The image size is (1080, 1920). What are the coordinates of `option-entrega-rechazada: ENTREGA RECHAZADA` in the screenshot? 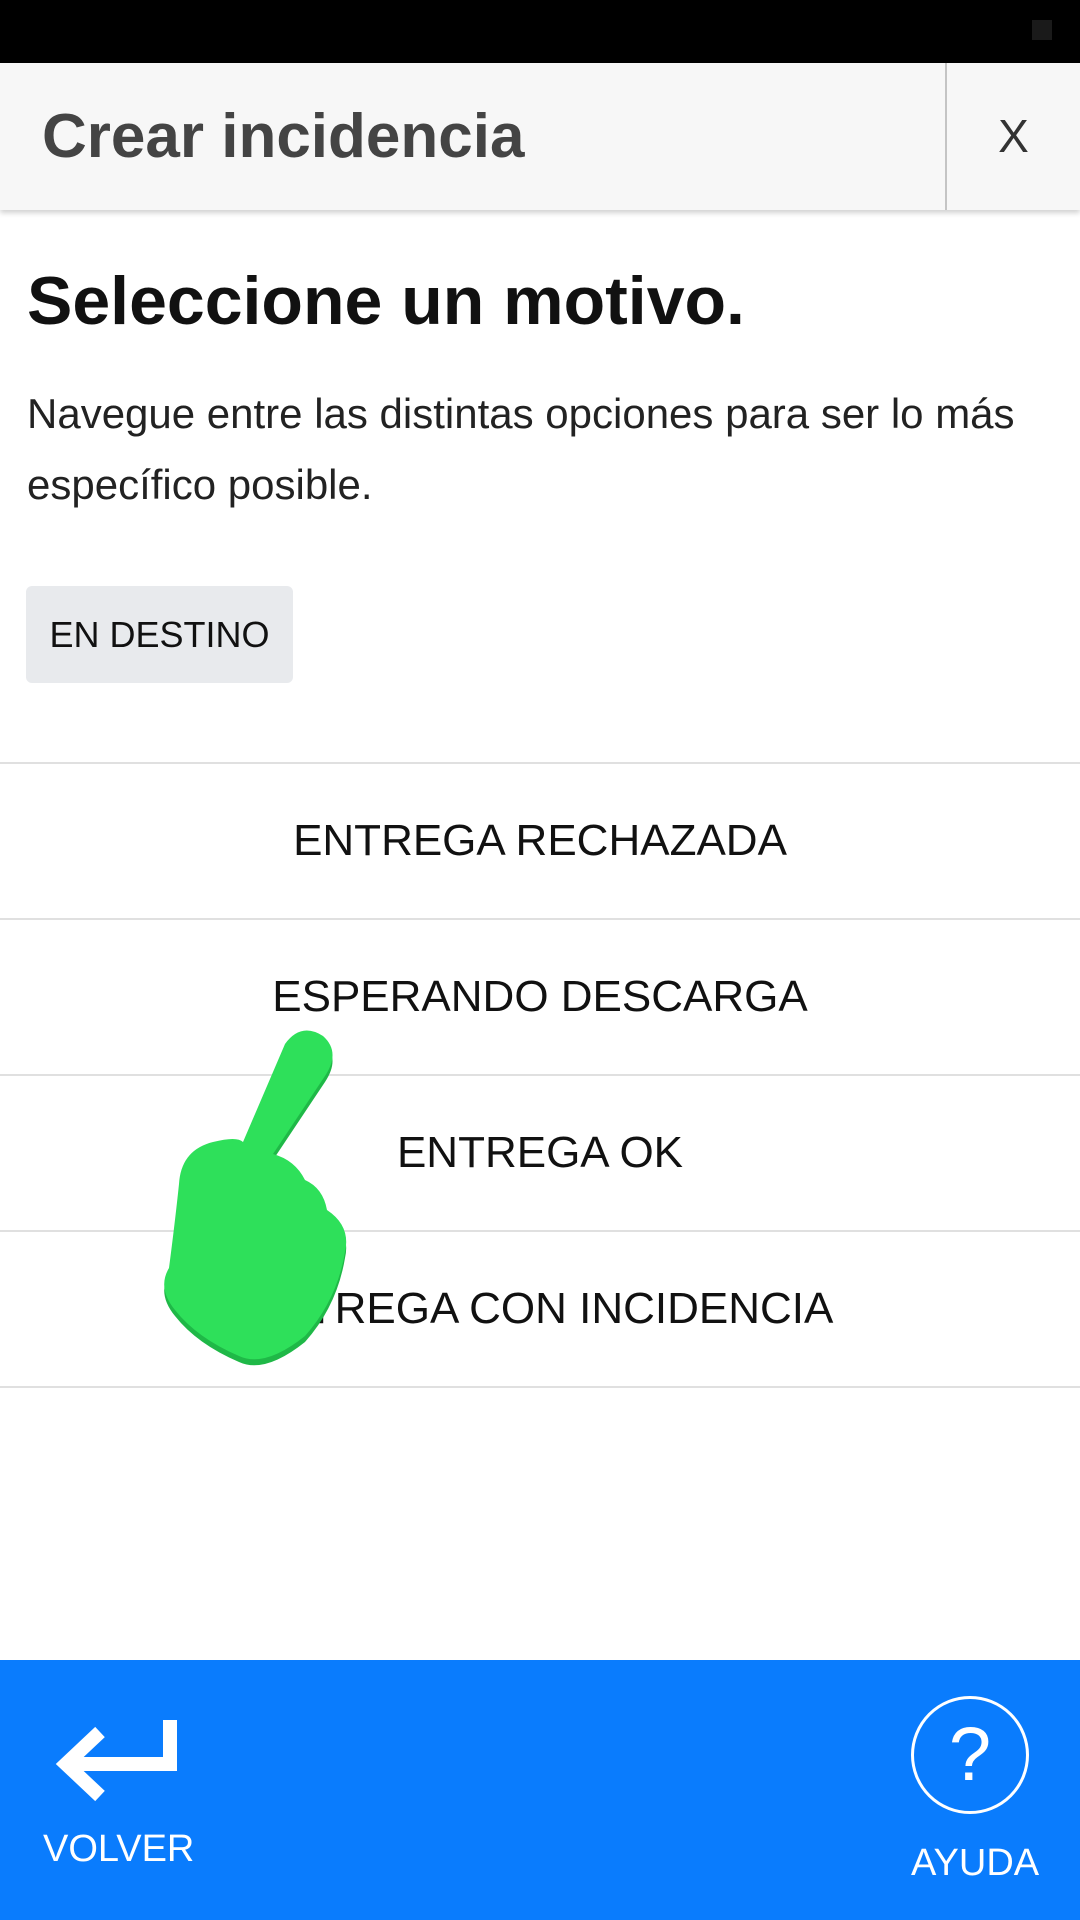 It's located at (540, 840).